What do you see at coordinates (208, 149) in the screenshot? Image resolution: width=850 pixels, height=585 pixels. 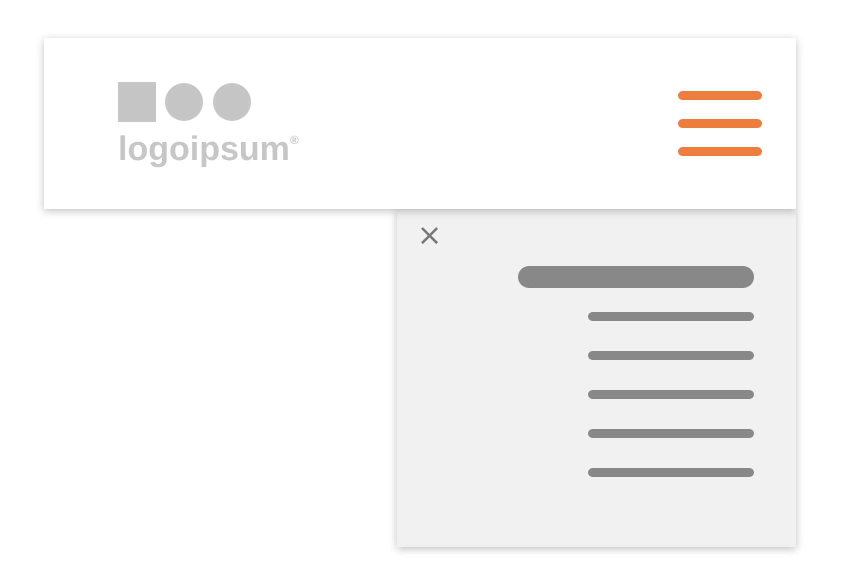 I see `logo-text: logoipsum$^{®}$` at bounding box center [208, 149].